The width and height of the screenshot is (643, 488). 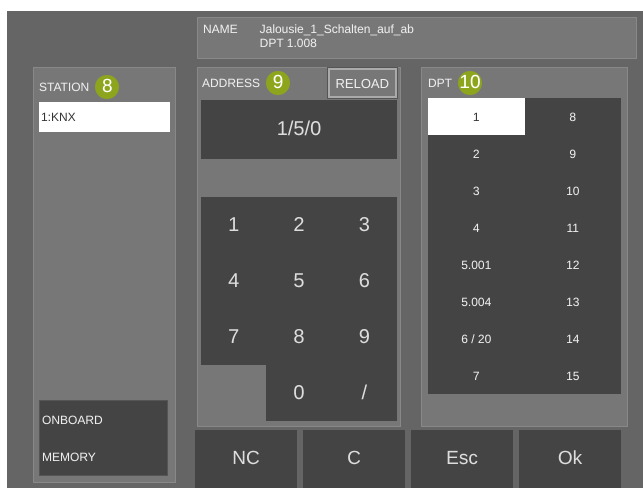 What do you see at coordinates (462, 459) in the screenshot?
I see `action-button: Esc` at bounding box center [462, 459].